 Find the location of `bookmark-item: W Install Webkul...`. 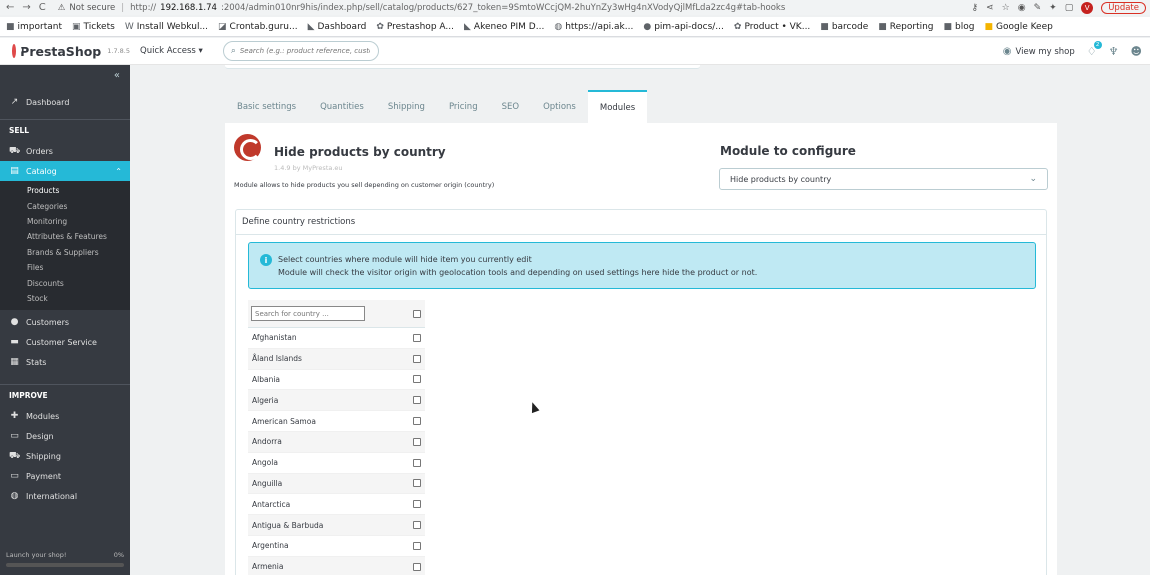

bookmark-item: W Install Webkul... is located at coordinates (166, 27).